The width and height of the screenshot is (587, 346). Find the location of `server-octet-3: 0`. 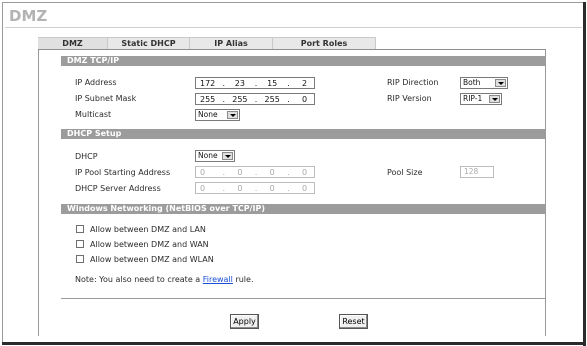

server-octet-3: 0 is located at coordinates (272, 188).